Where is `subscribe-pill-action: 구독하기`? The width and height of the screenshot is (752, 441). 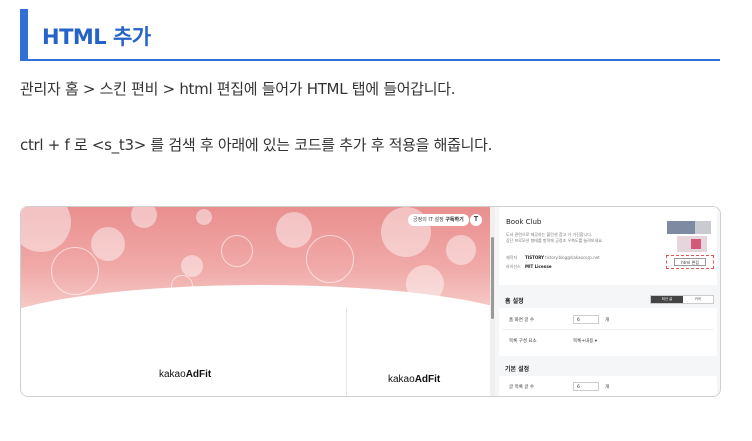
subscribe-pill-action: 구독하기 is located at coordinates (454, 220).